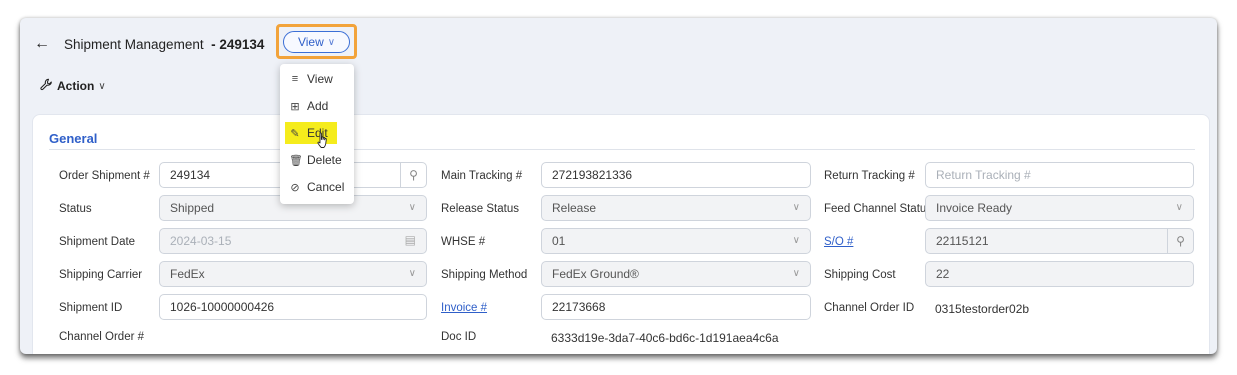 Image resolution: width=1237 pixels, height=375 pixels. I want to click on return-tracking-placeholder: Return Tracking #, so click(983, 175).